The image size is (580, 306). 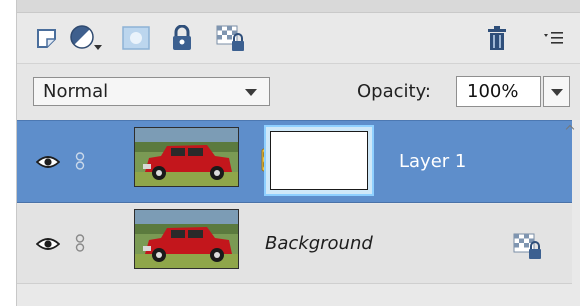 I want to click on opacity-input: 100%, so click(x=498, y=91).